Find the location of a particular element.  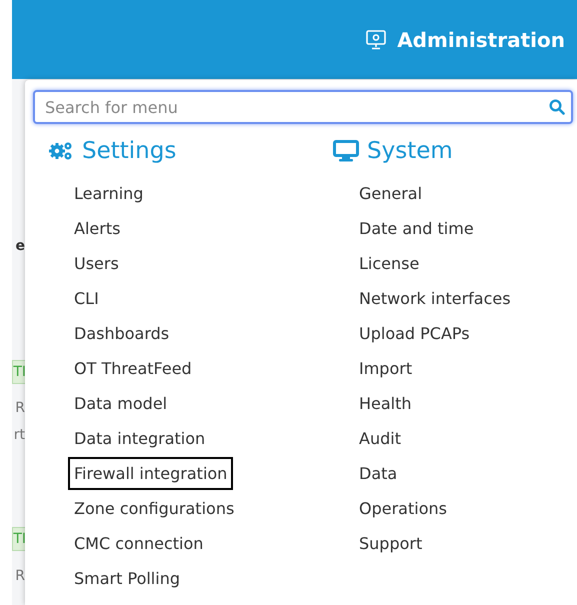

monitor-gear-icon is located at coordinates (376, 39).